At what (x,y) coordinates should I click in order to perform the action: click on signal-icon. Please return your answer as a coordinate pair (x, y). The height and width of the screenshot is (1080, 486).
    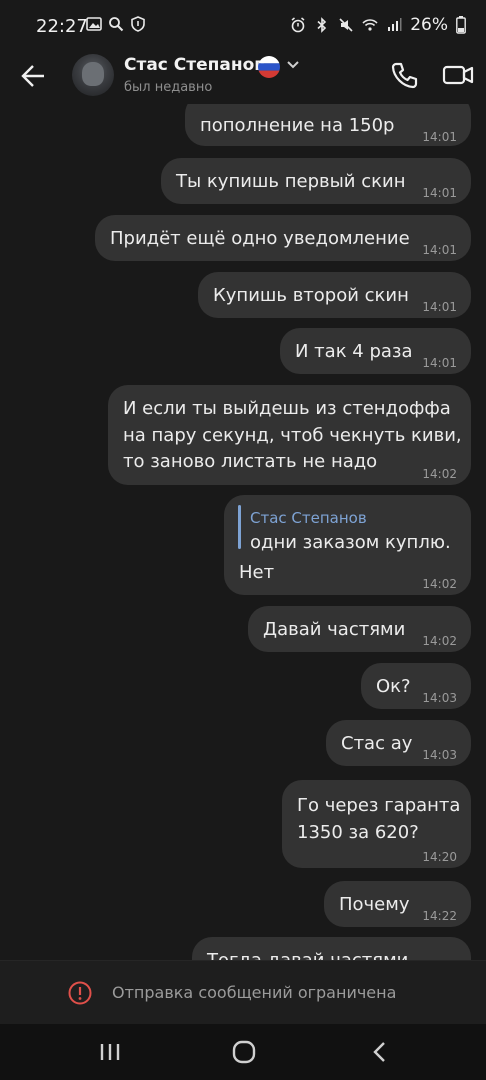
    Looking at the image, I should click on (395, 24).